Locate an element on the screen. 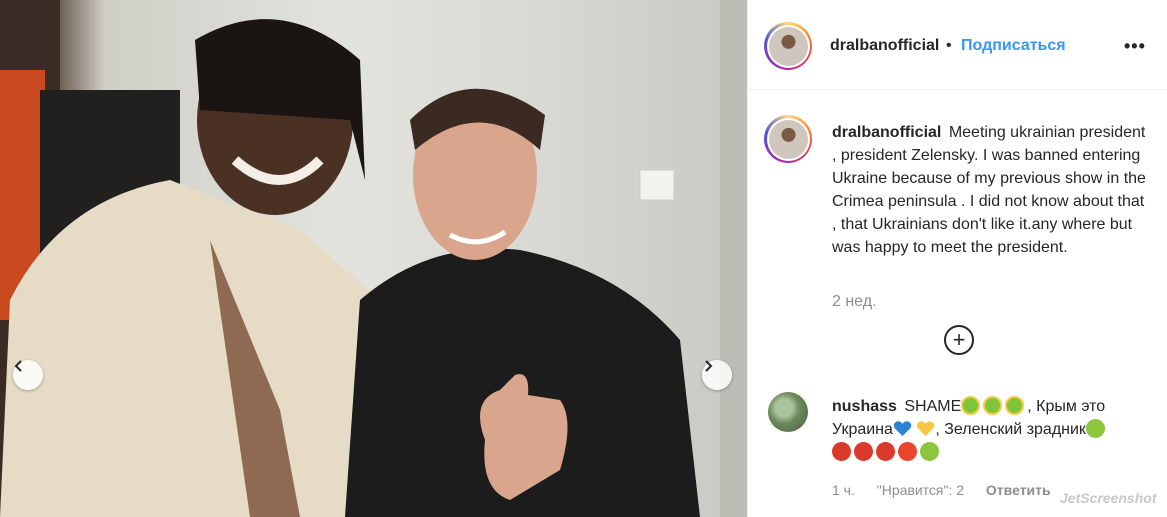  post-age: 2 нед. is located at coordinates (854, 302).